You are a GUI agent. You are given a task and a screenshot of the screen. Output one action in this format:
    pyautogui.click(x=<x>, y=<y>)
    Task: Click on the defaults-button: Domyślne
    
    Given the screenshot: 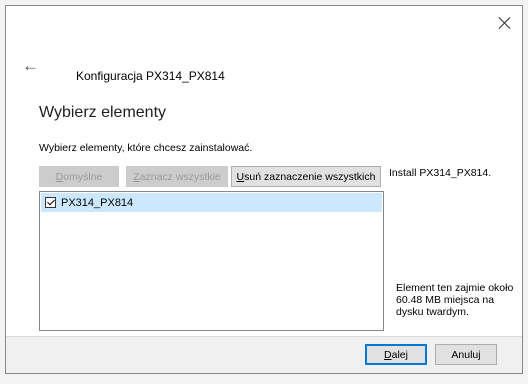 What is the action you would take?
    pyautogui.click(x=79, y=176)
    